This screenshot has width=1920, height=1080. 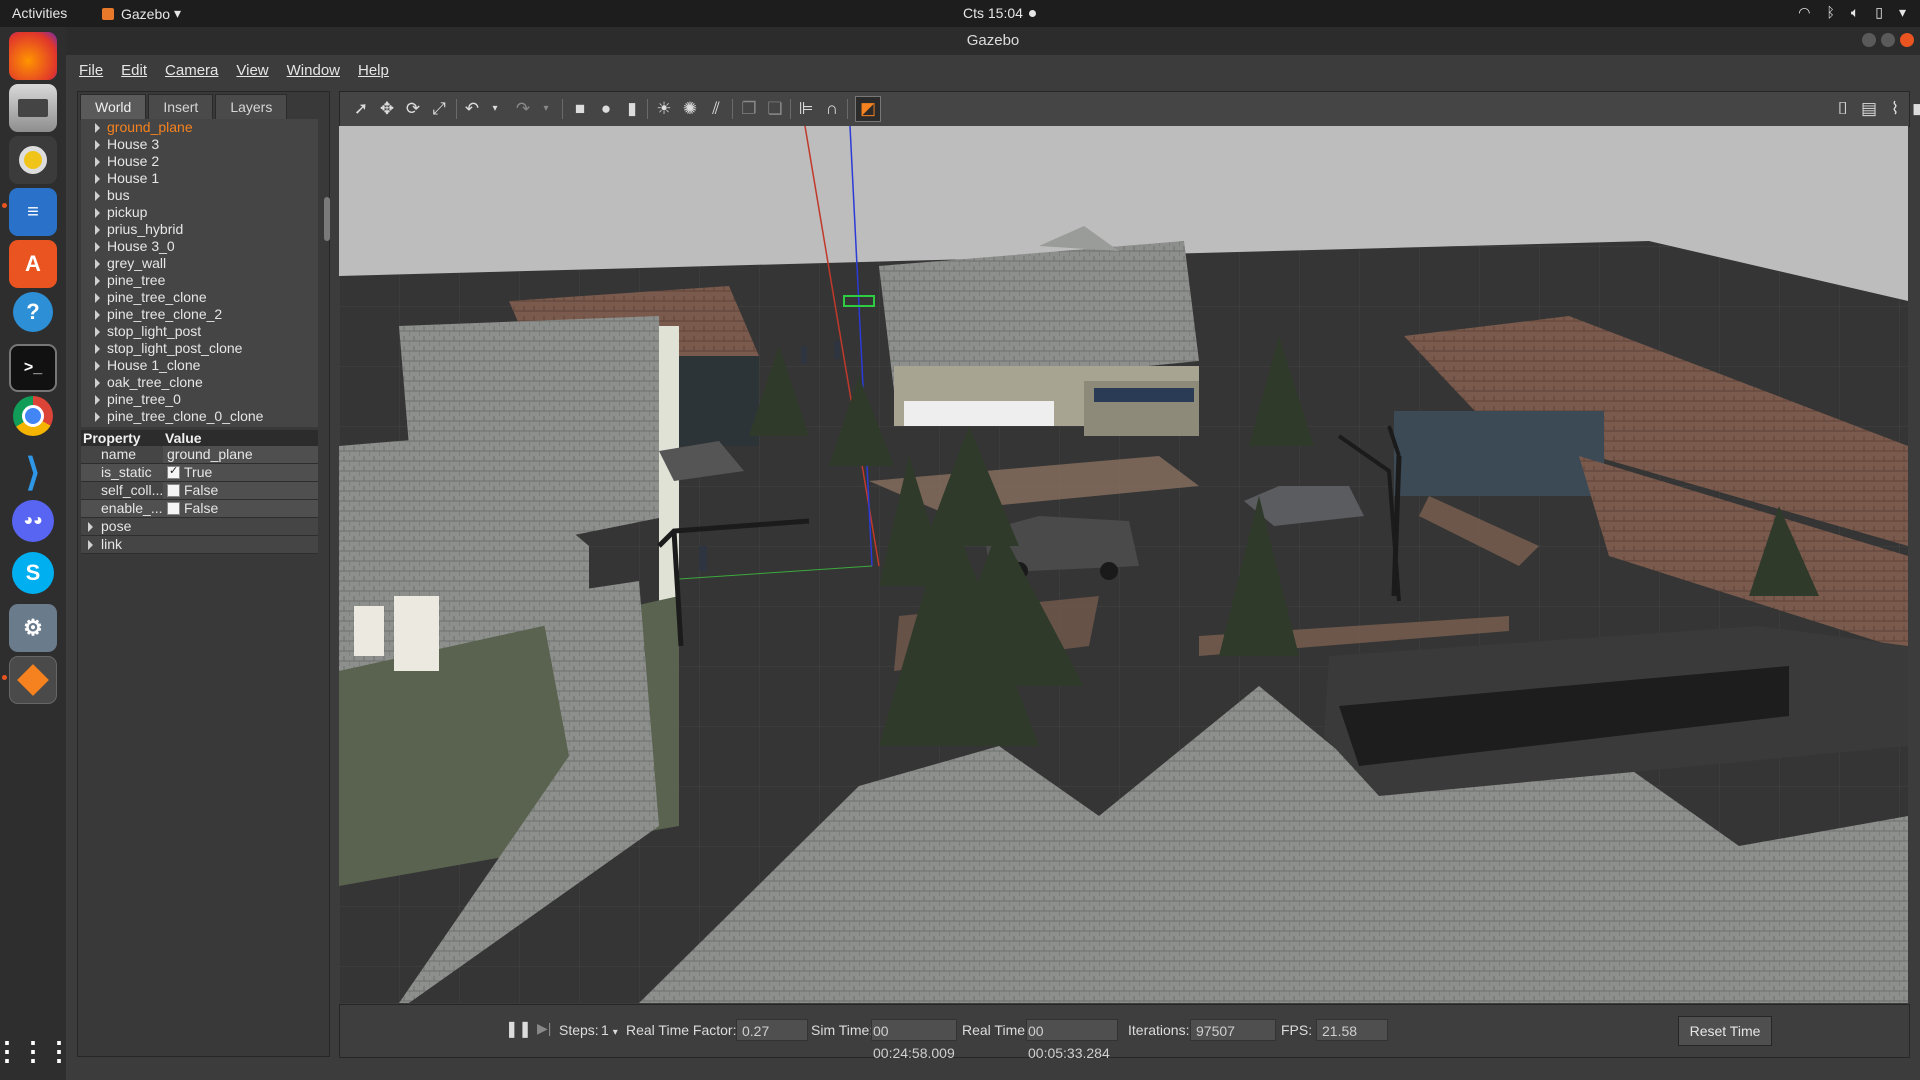 What do you see at coordinates (1907, 40) in the screenshot?
I see `close-button` at bounding box center [1907, 40].